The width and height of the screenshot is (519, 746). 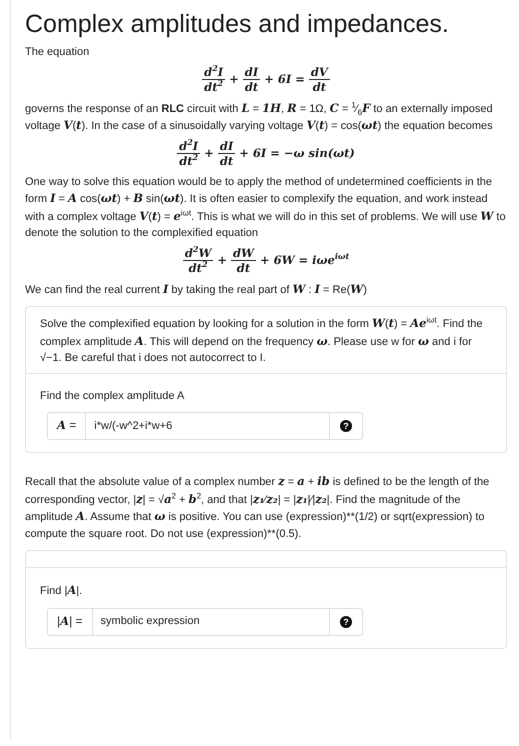 I want to click on equation-text: + 6I =, so click(x=284, y=79).